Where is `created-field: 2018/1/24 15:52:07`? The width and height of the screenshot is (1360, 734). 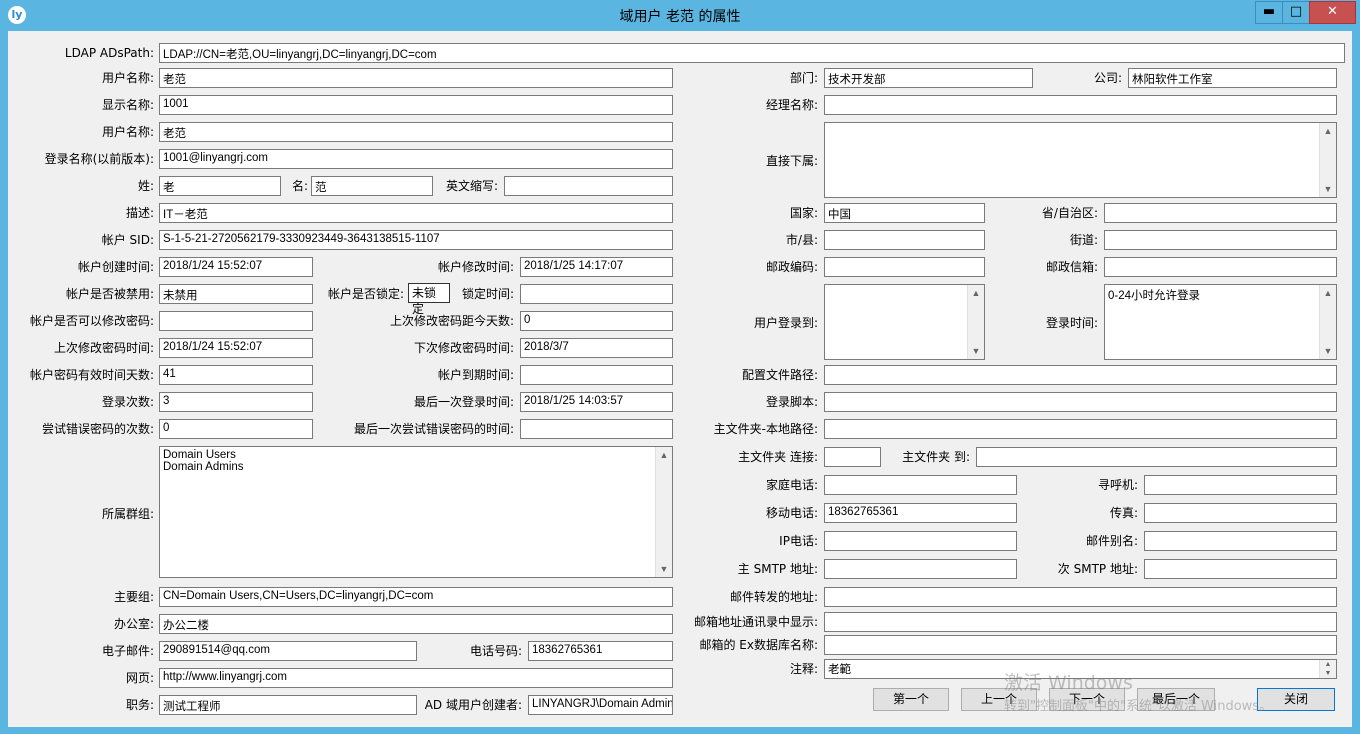 created-field: 2018/1/24 15:52:07 is located at coordinates (236, 267).